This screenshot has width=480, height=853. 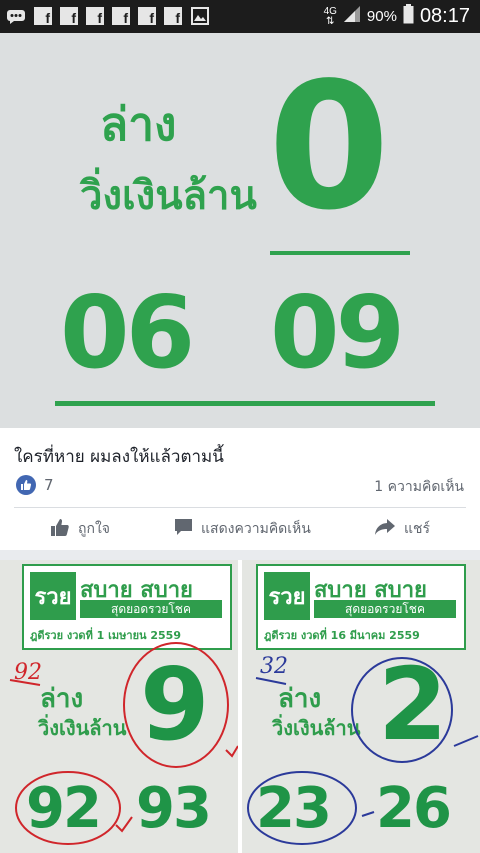 I want to click on status-bar: f f f f f f 4G ⇅ 90% 08:17, so click(x=240, y=16).